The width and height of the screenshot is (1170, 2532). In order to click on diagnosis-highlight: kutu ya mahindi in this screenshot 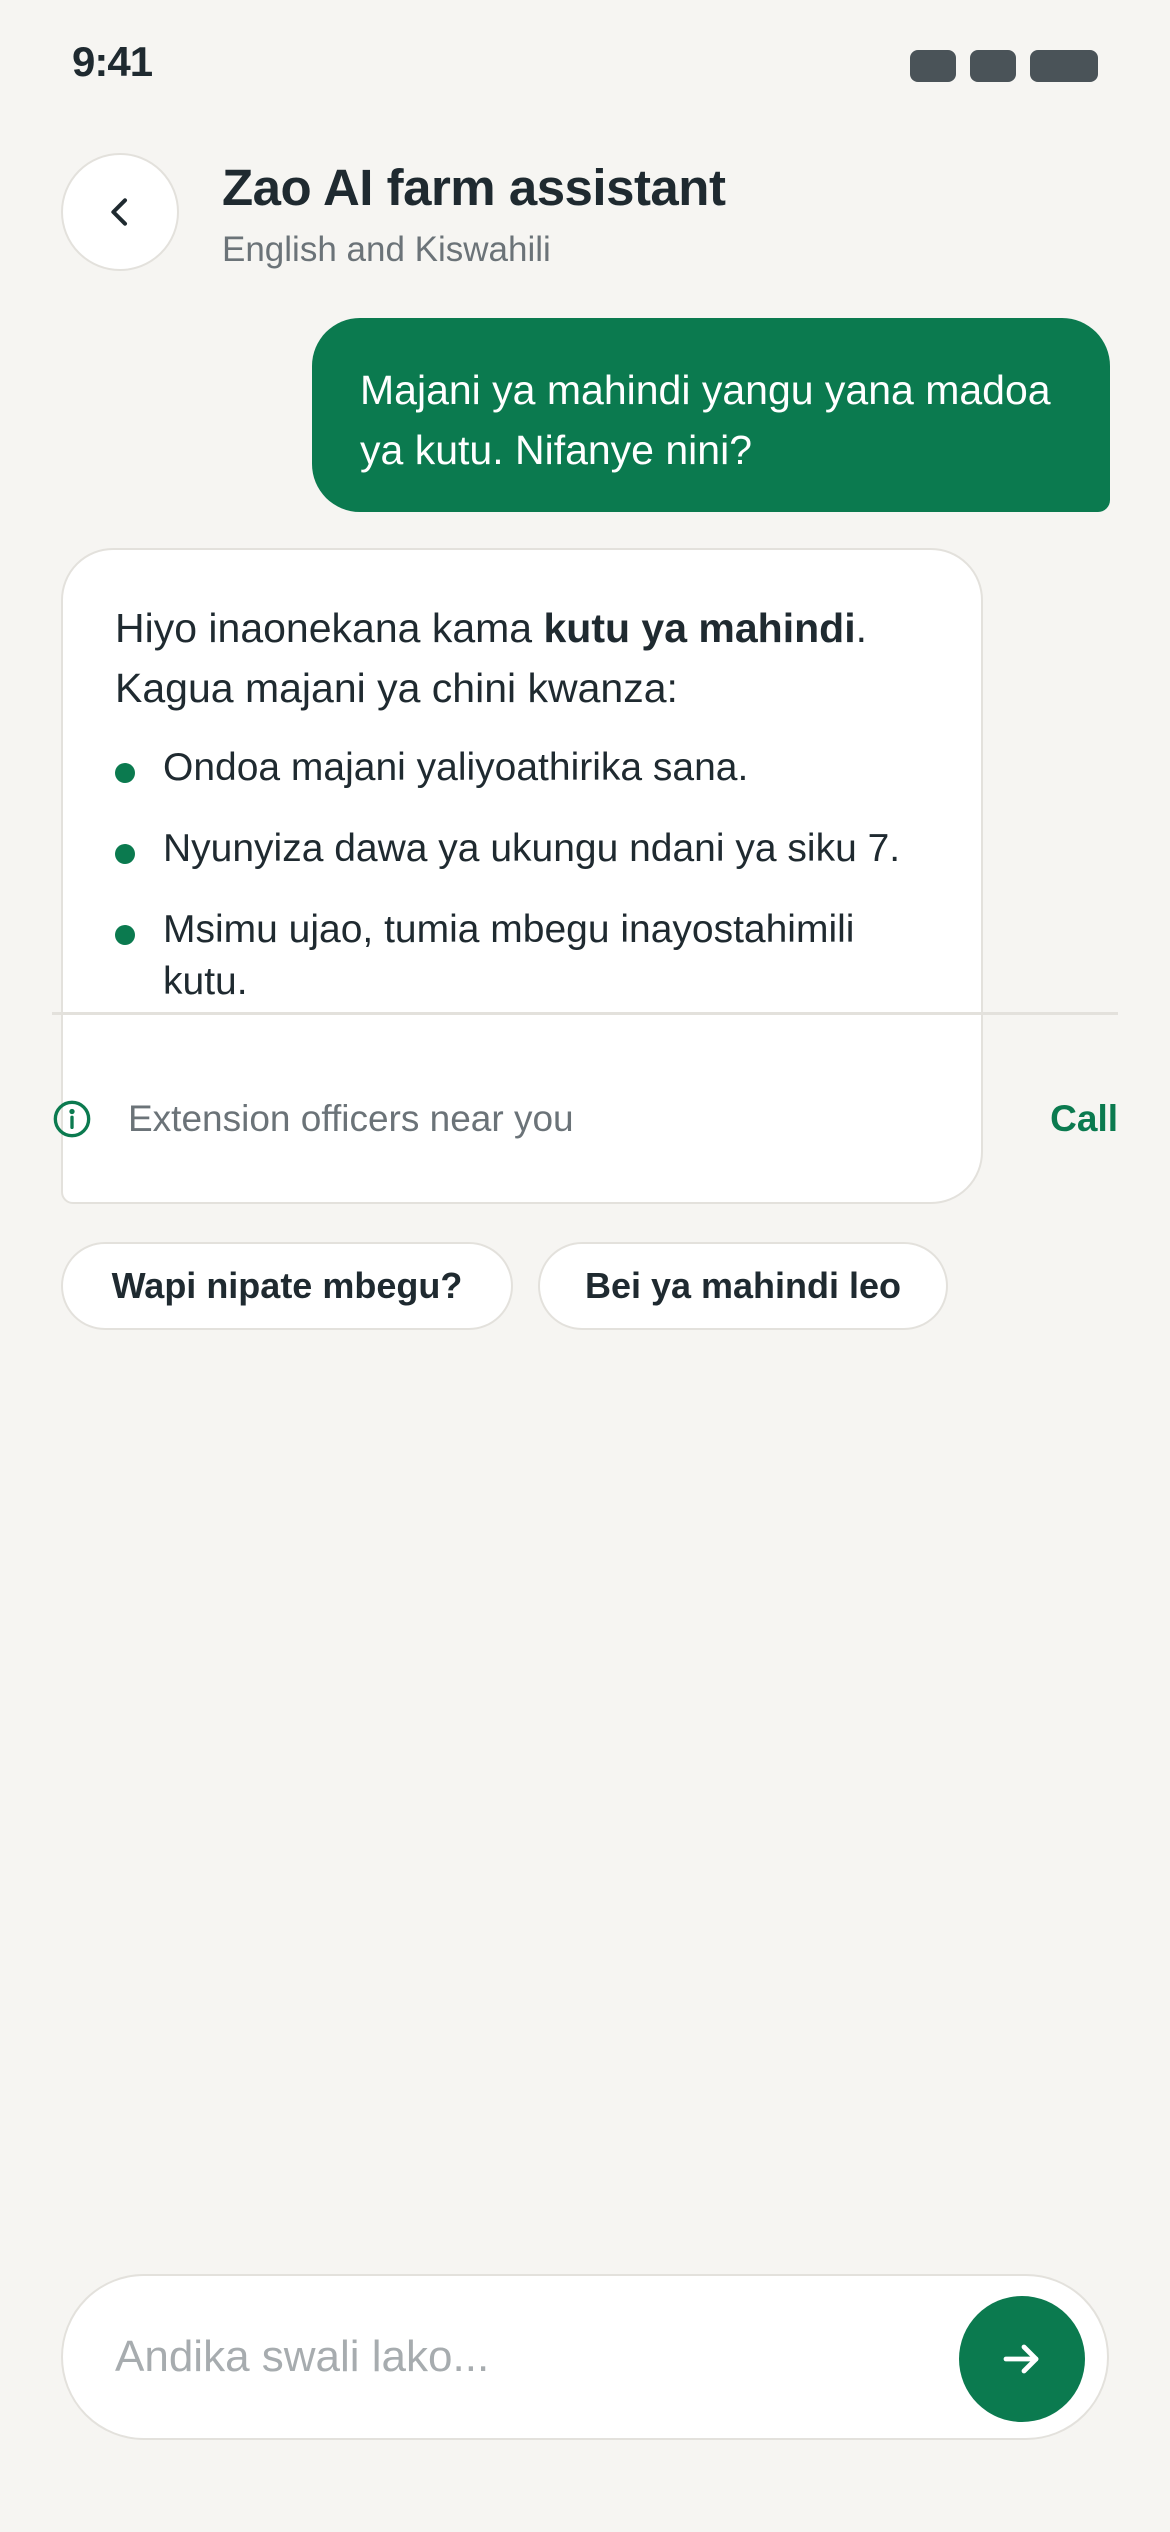, I will do `click(699, 628)`.